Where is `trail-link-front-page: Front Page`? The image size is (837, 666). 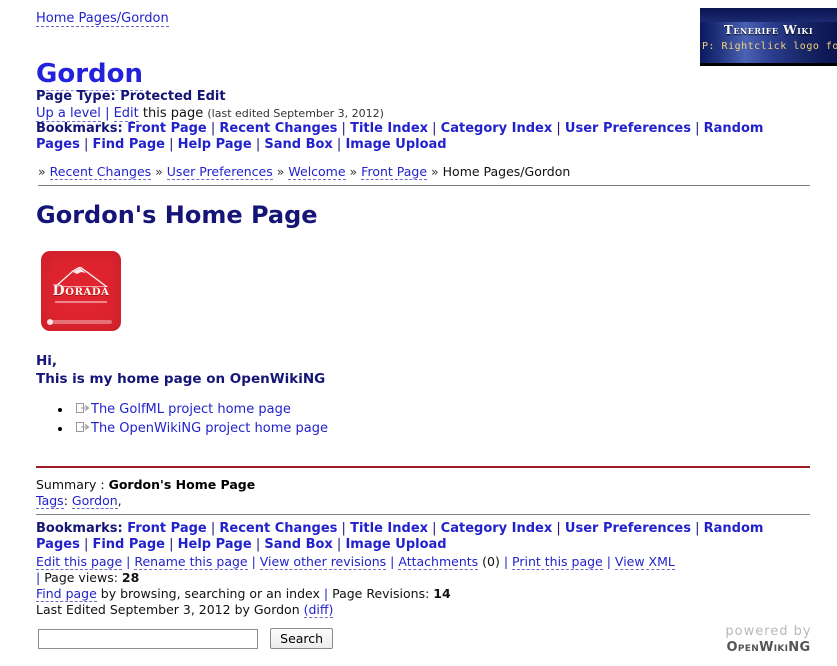 trail-link-front-page: Front Page is located at coordinates (394, 172).